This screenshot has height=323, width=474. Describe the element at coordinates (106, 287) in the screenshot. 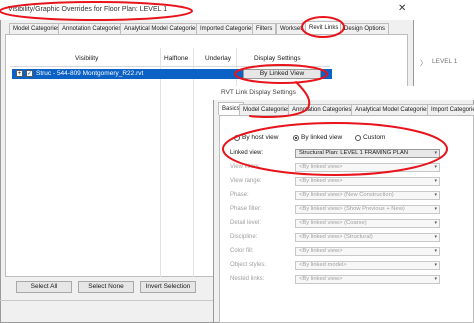

I see `select-none-button: Select None` at that location.